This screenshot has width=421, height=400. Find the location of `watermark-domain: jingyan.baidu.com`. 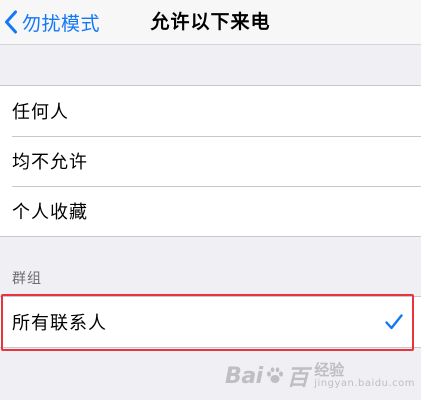

watermark-domain: jingyan.baidu.com is located at coordinates (364, 383).